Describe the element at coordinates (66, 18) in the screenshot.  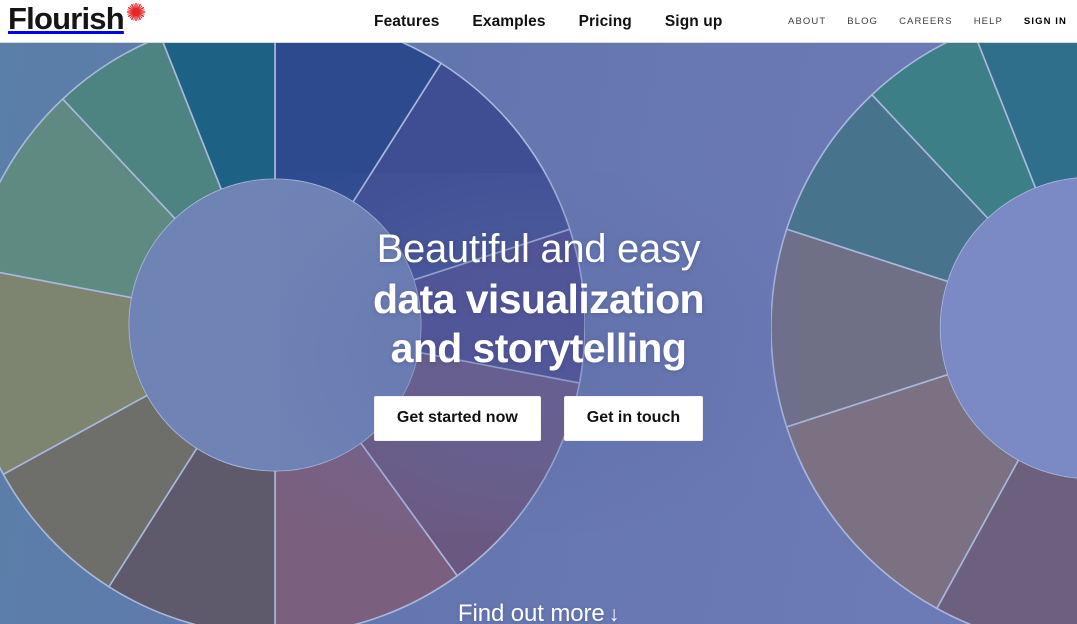
I see `brand-name: Flourish` at that location.